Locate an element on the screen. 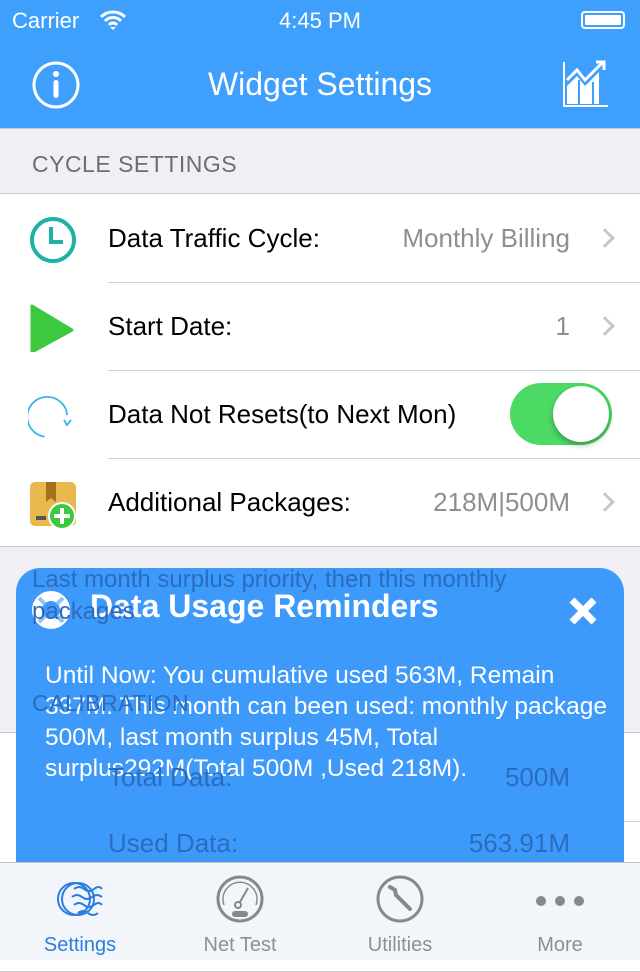 Image resolution: width=640 pixels, height=972 pixels. row-data-not-resets: Data Not Resets(to Next Mon) is located at coordinates (320, 414).